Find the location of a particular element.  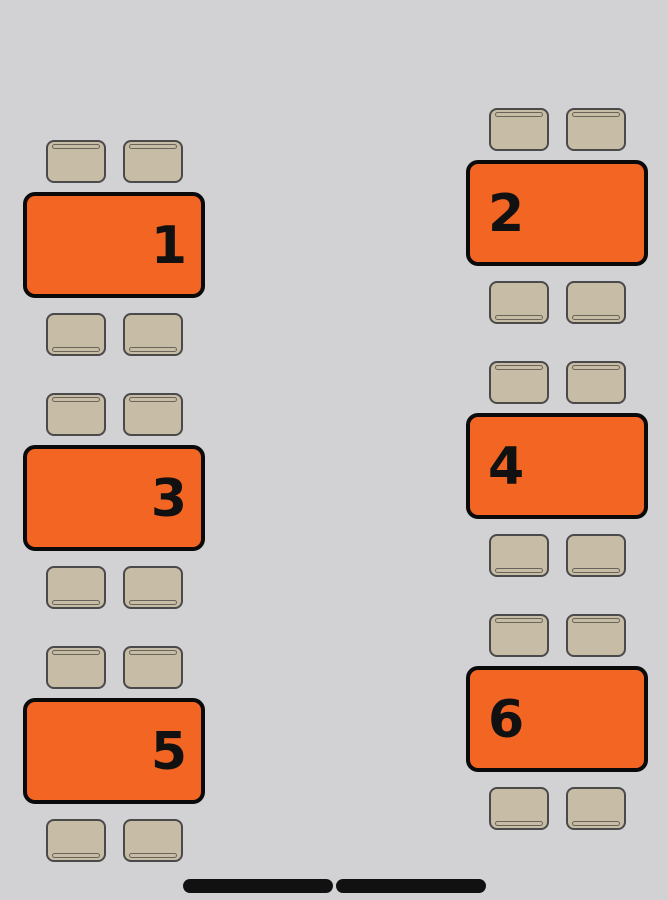

table-3: 3 is located at coordinates (114, 498).